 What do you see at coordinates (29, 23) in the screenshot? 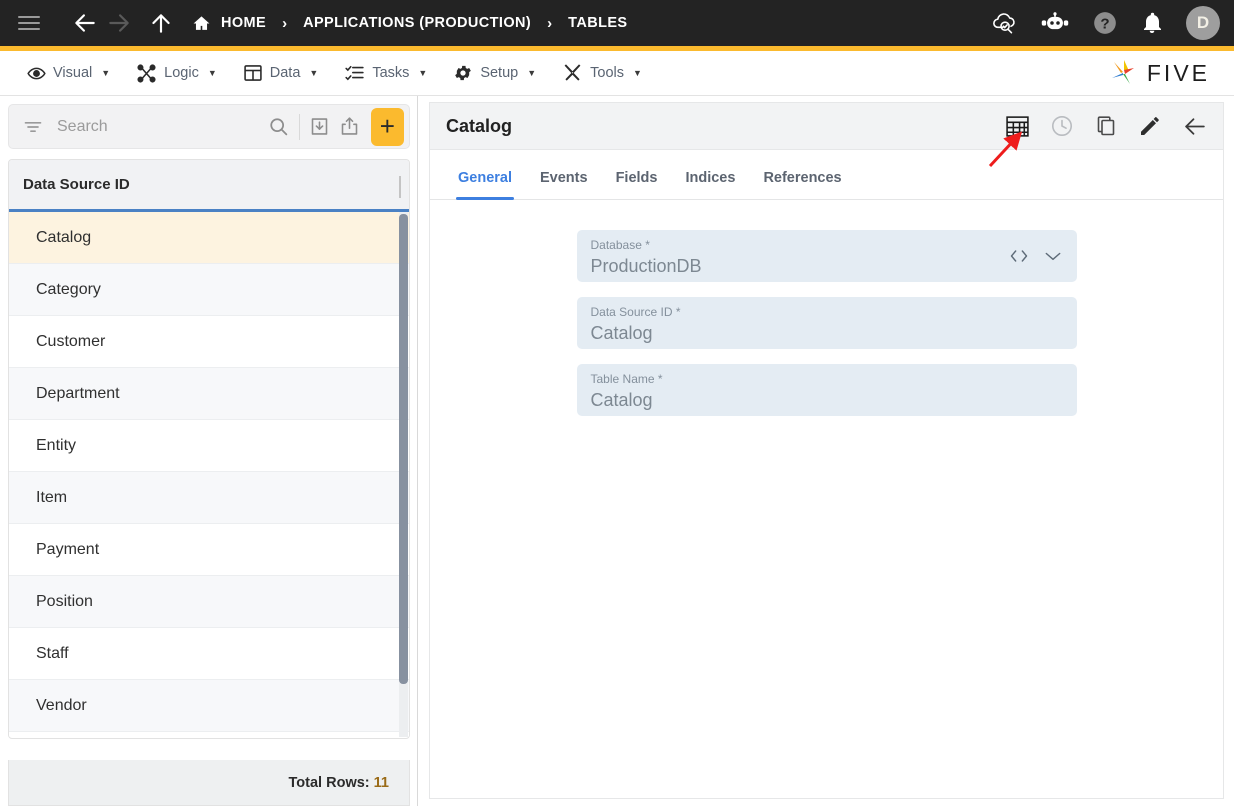
I see `hamburger-menu-icon` at bounding box center [29, 23].